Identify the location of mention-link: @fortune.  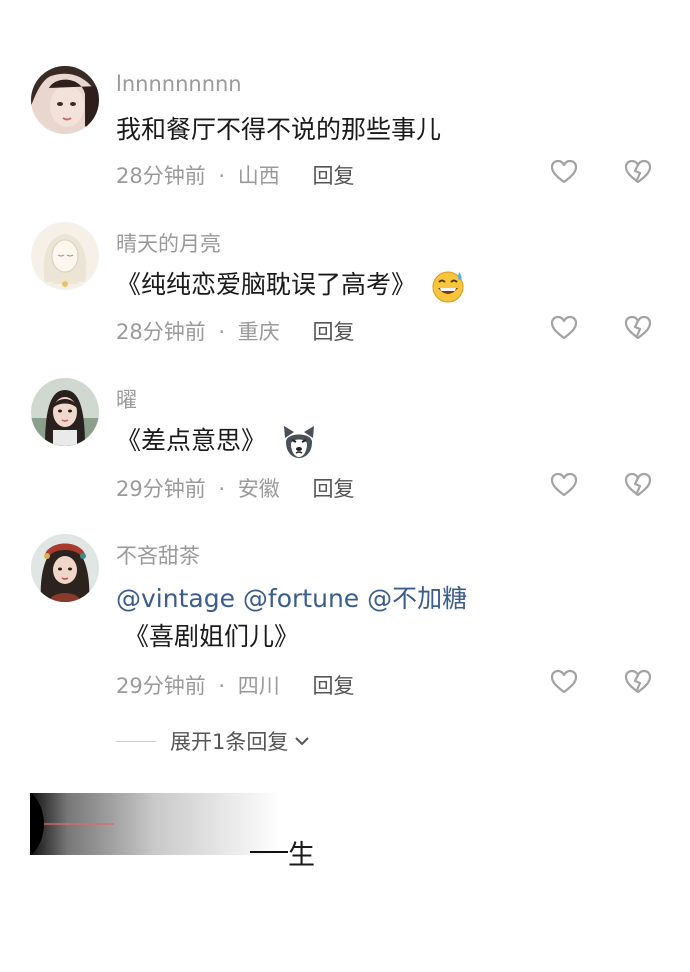
(301, 598).